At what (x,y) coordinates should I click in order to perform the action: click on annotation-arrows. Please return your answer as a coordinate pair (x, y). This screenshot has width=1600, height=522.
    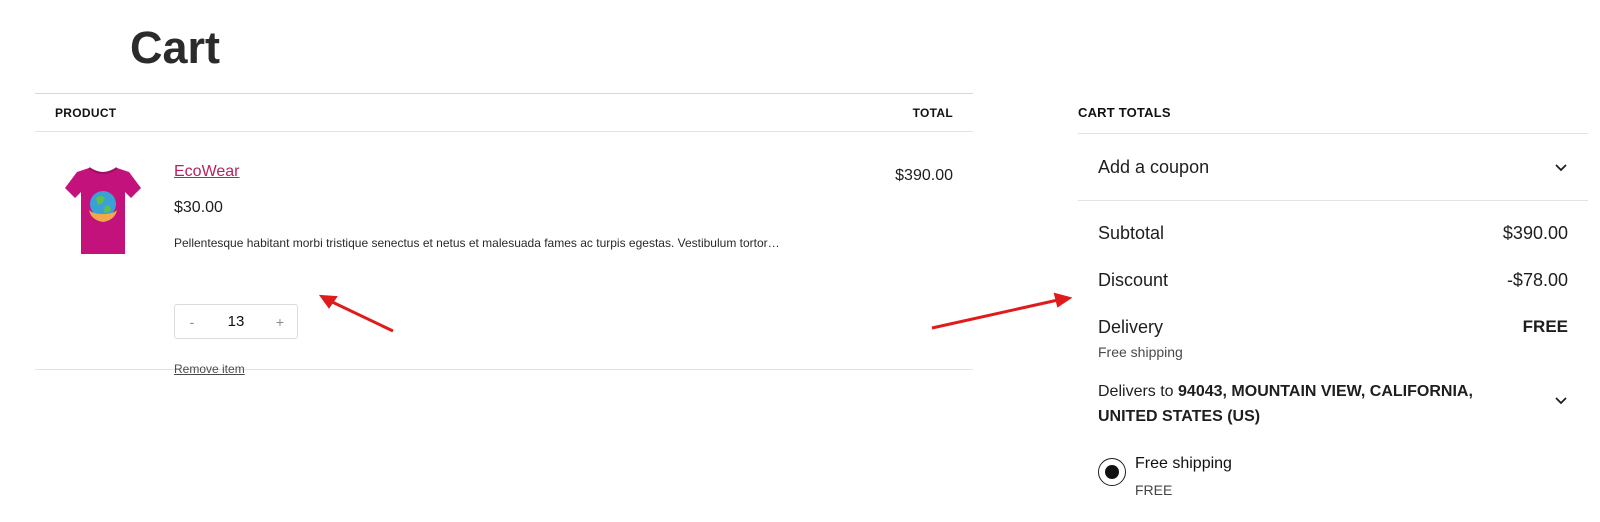
    Looking at the image, I should click on (695, 312).